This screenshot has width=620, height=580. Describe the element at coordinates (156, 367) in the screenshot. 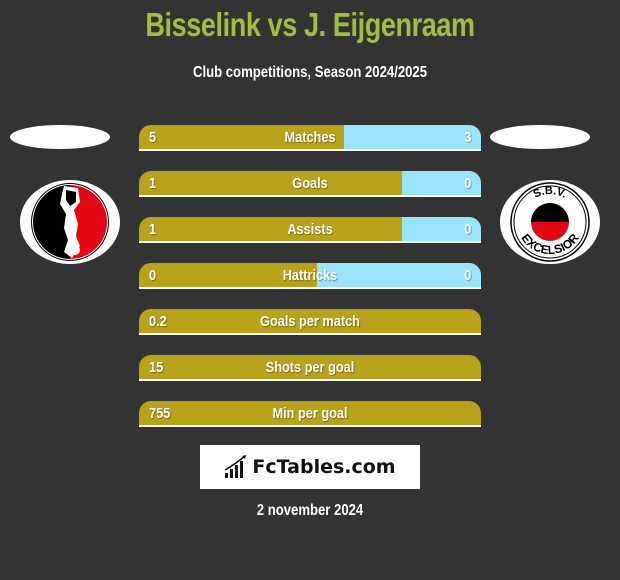

I see `left-value: 15` at that location.